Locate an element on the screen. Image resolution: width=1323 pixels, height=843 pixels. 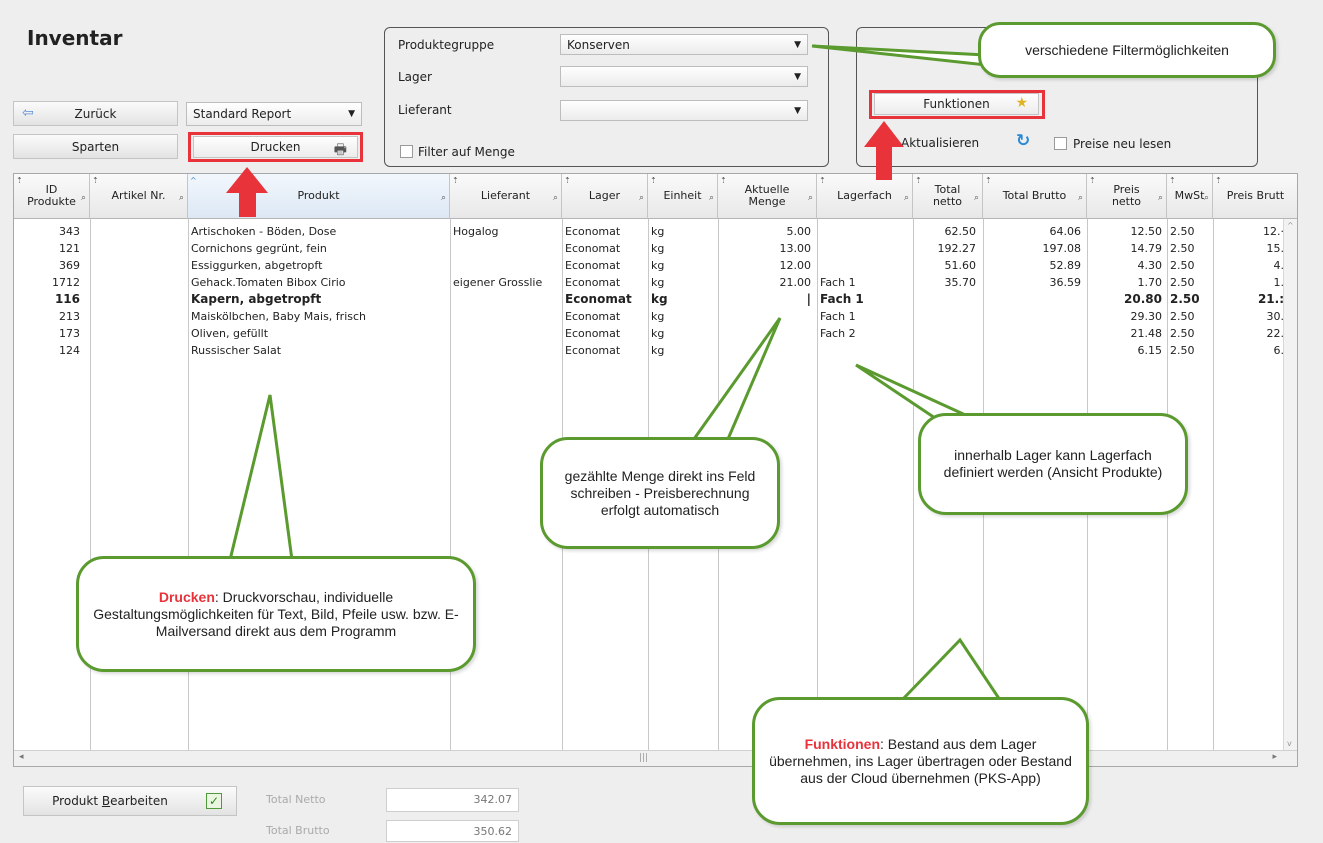
funktionen-callout-title: Funktionen is located at coordinates (842, 743).